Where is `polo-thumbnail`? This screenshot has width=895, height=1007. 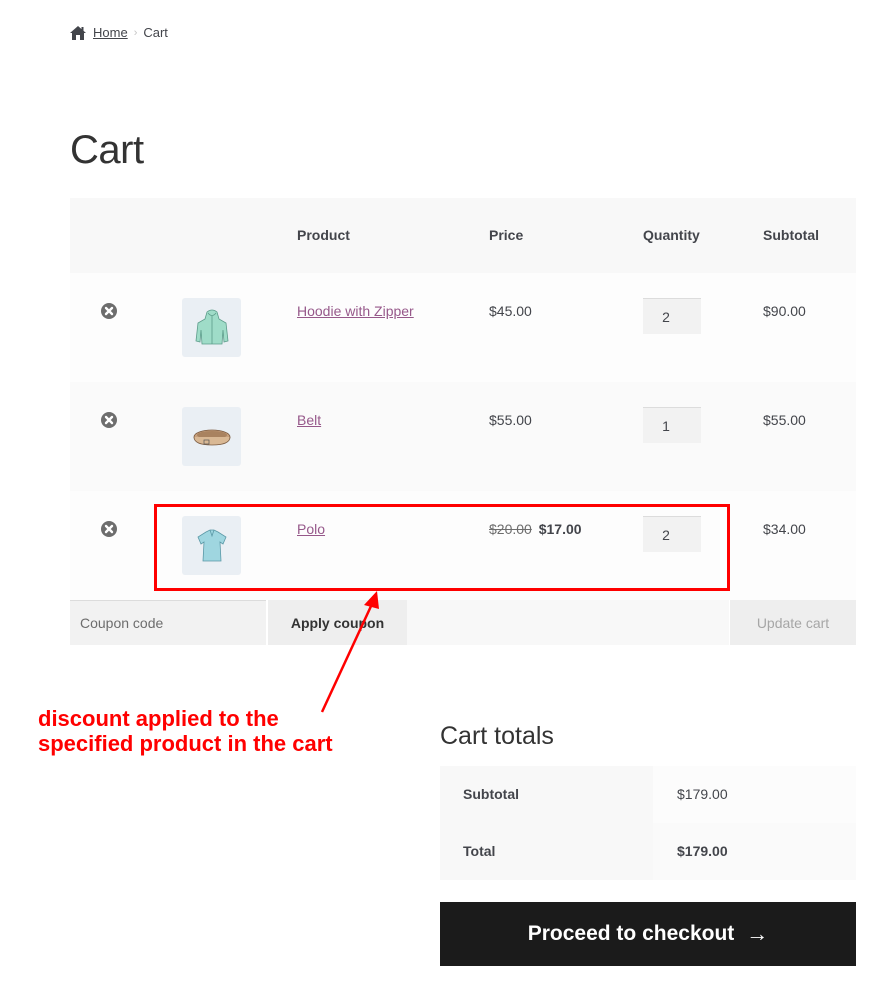
polo-thumbnail is located at coordinates (211, 545).